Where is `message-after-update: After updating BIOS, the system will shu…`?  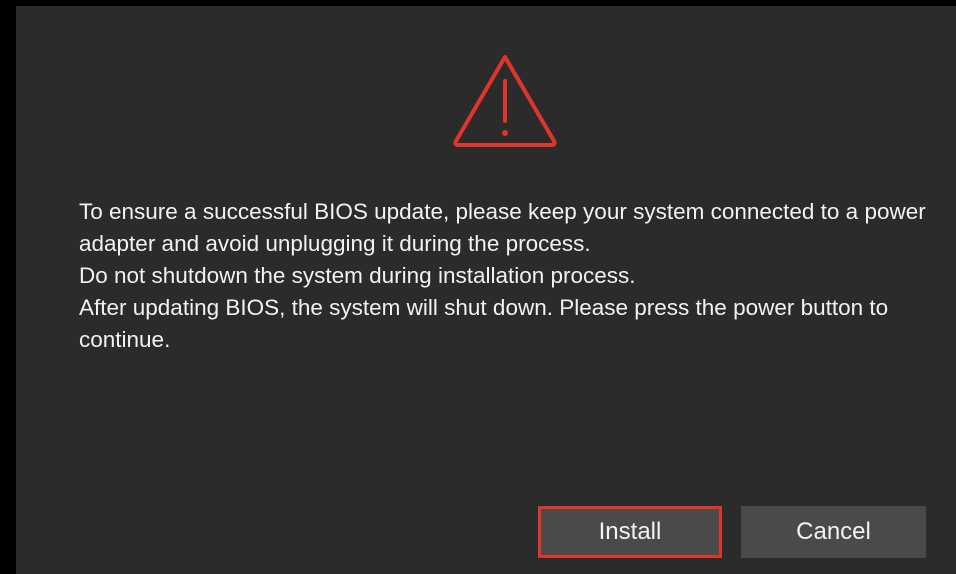 message-after-update: After updating BIOS, the system will shu… is located at coordinates (484, 323).